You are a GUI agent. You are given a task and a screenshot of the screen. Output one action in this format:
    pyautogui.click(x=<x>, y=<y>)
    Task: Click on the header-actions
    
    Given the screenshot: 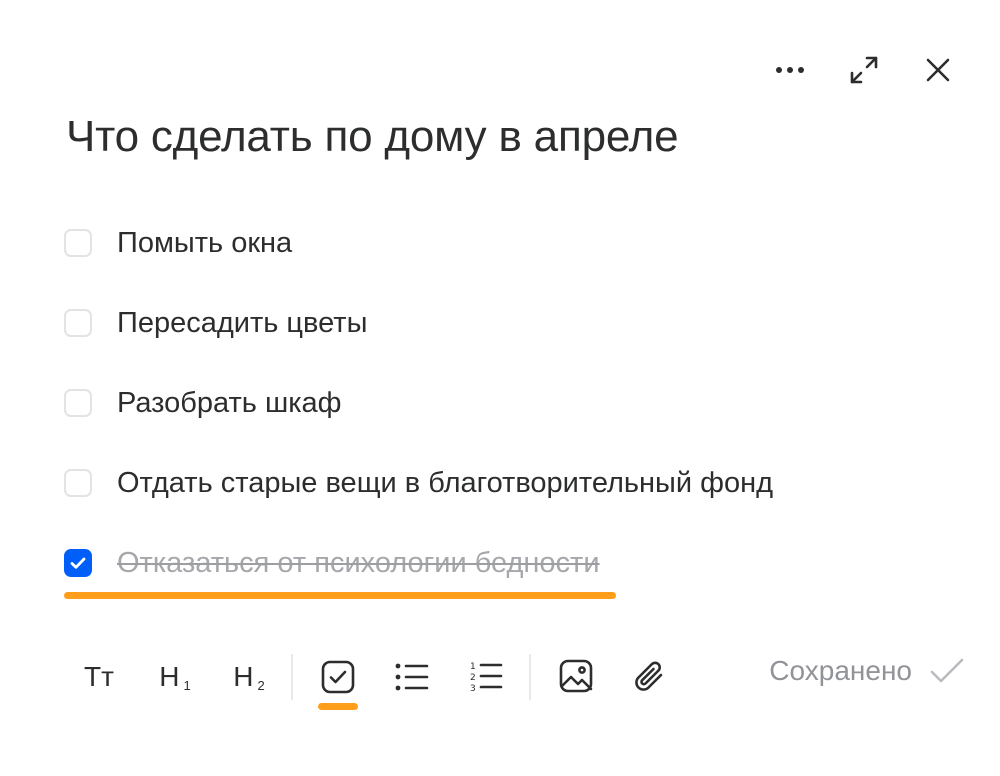 What is the action you would take?
    pyautogui.click(x=849, y=70)
    